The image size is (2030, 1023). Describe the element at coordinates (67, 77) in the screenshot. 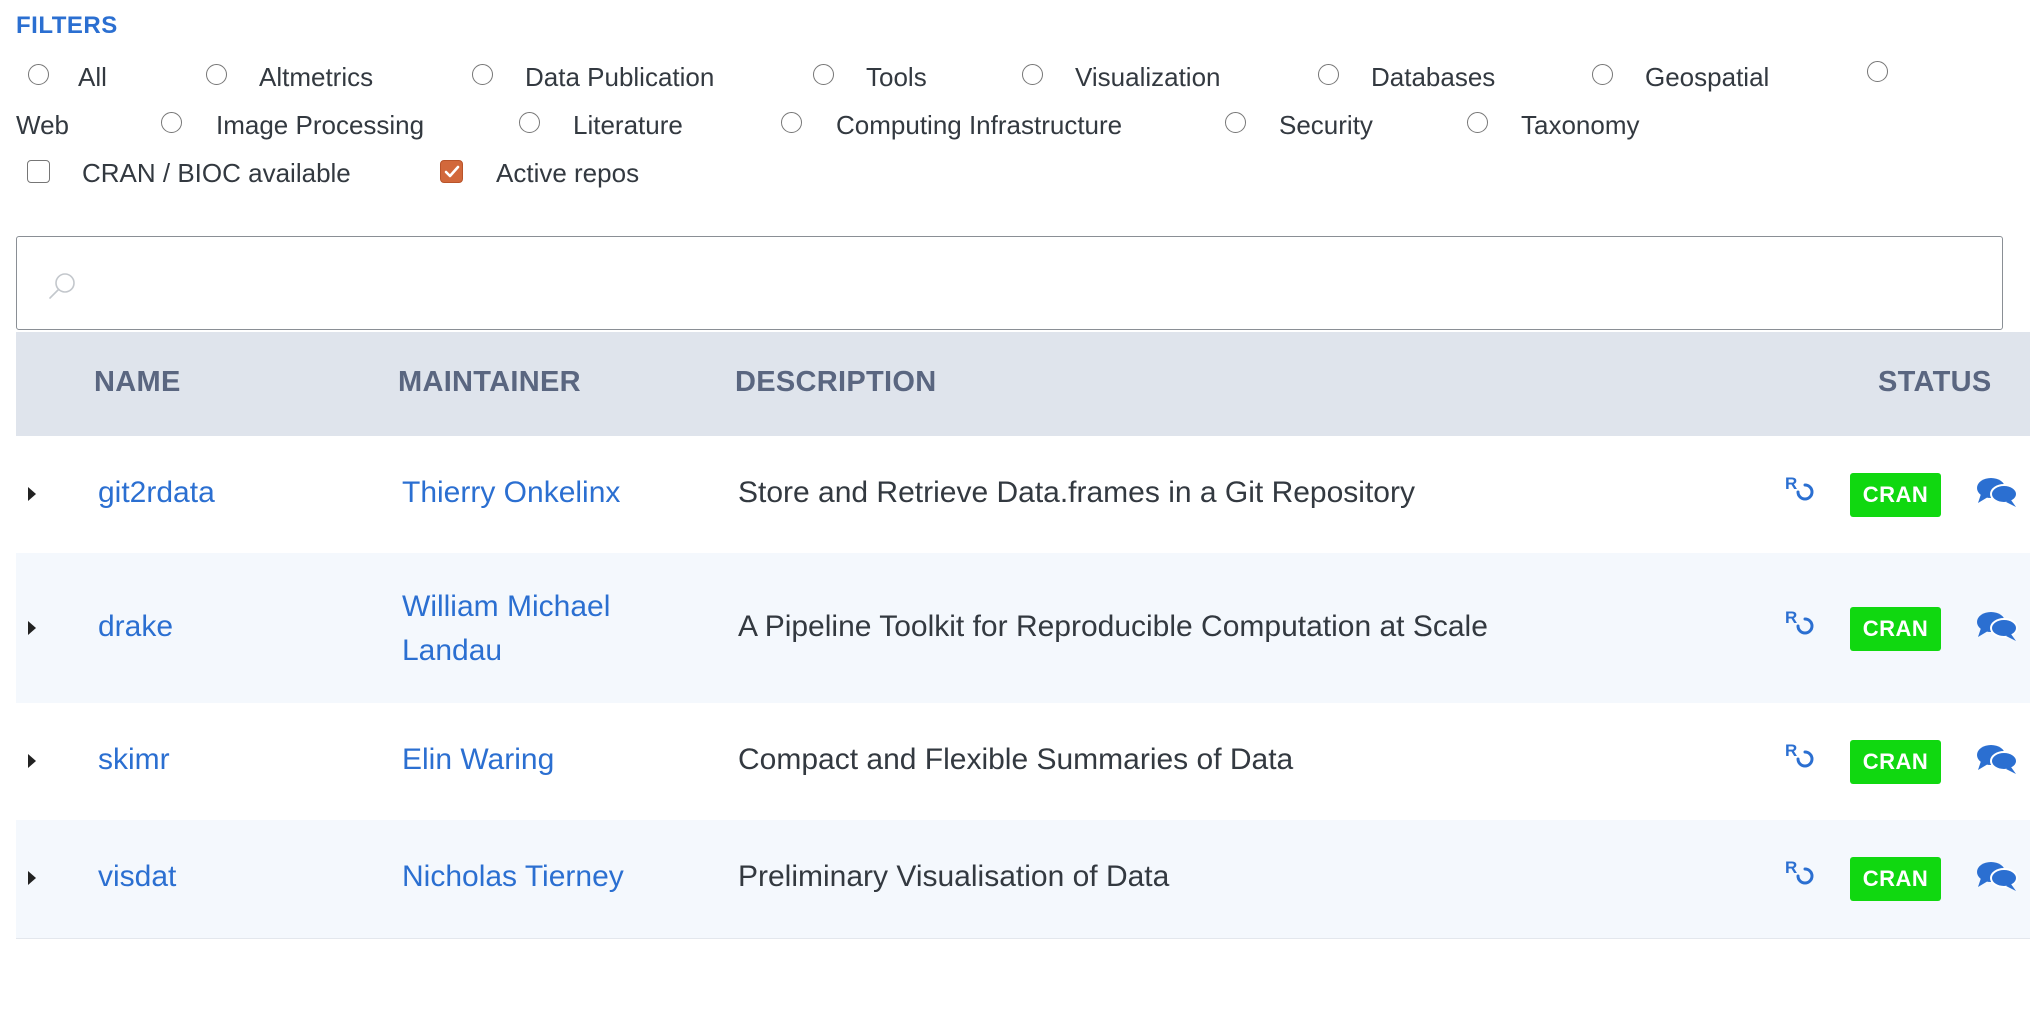

I see `filter-radio-all: All` at that location.